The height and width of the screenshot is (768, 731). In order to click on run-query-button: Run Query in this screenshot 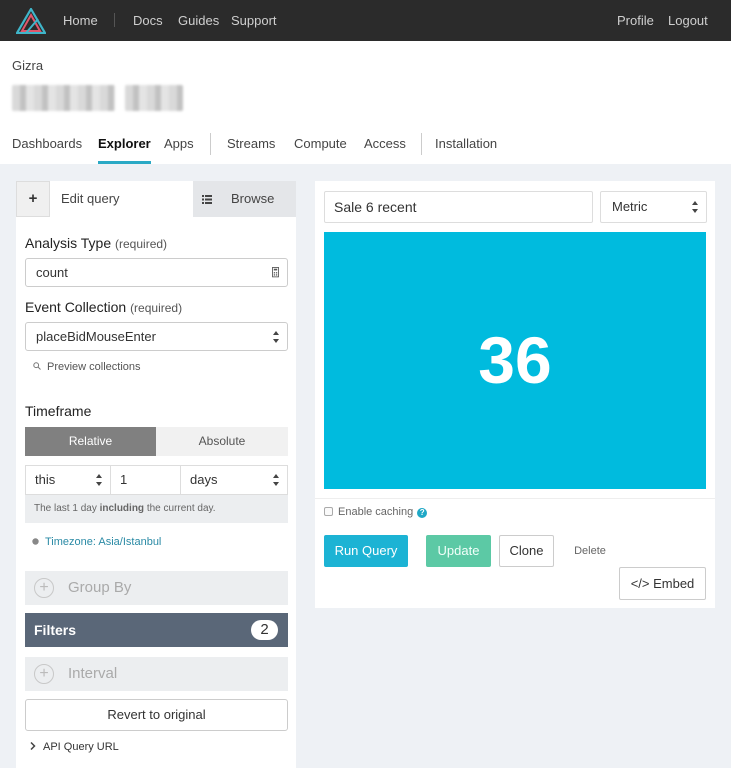, I will do `click(366, 551)`.